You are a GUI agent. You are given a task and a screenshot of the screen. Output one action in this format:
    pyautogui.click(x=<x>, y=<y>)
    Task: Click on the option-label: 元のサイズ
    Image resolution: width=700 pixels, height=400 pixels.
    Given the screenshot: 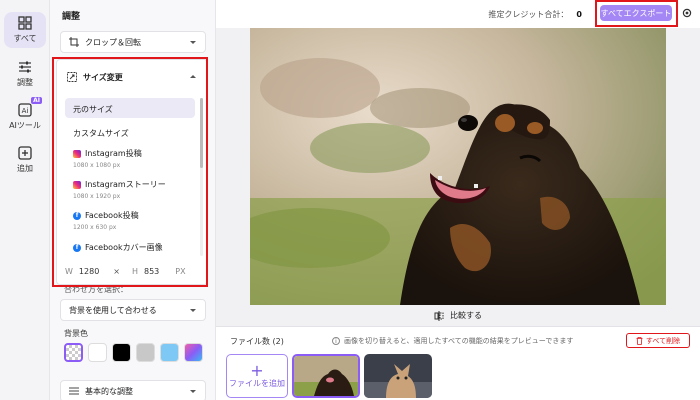 What is the action you would take?
    pyautogui.click(x=93, y=109)
    